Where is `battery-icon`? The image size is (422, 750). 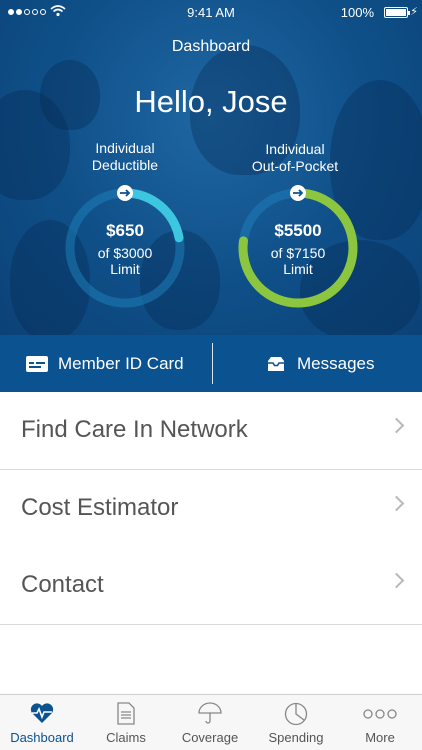 battery-icon is located at coordinates (397, 12).